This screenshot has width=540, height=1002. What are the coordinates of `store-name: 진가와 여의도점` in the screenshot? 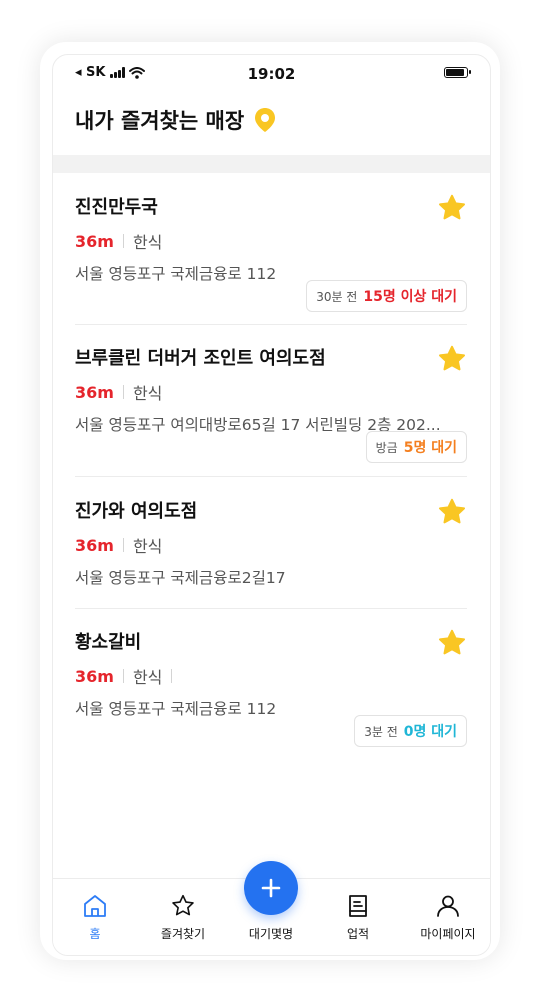 It's located at (136, 511).